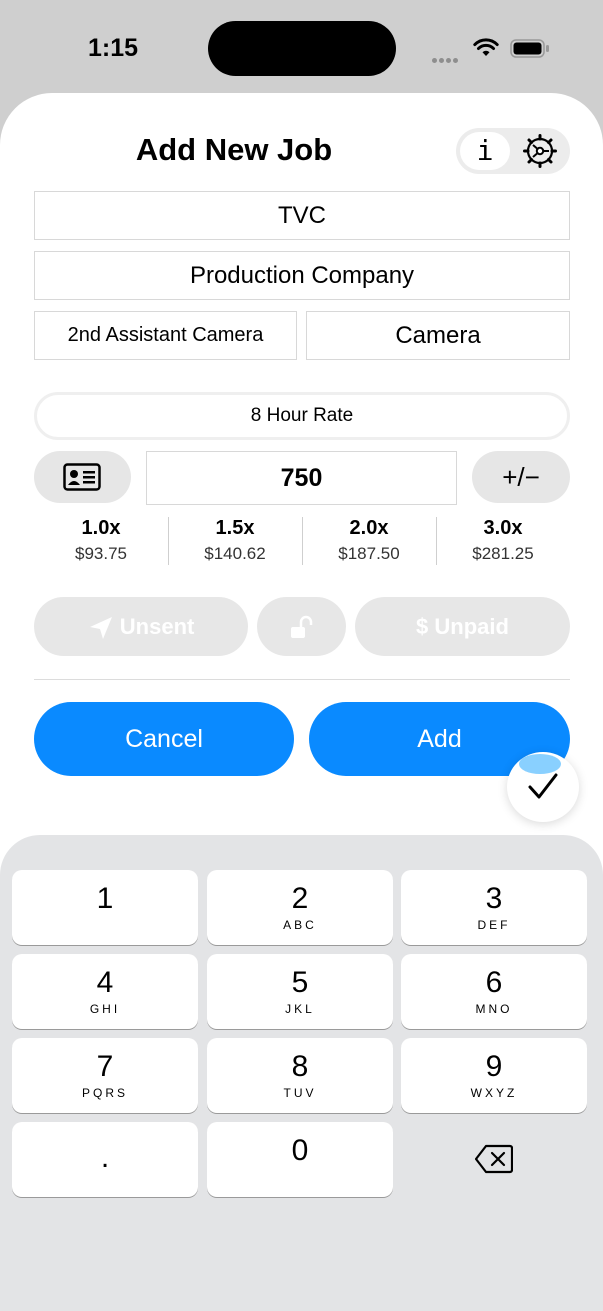 The height and width of the screenshot is (1311, 603). I want to click on backspace-icon, so click(494, 1159).